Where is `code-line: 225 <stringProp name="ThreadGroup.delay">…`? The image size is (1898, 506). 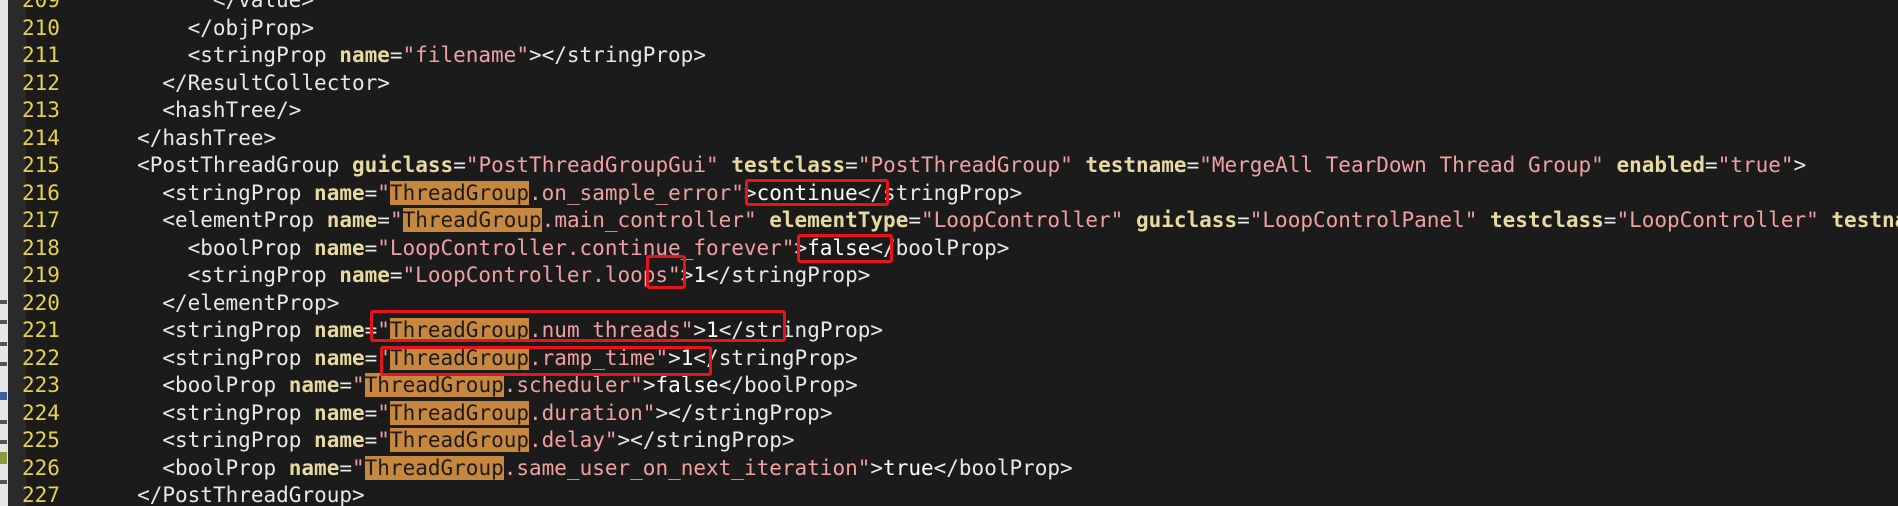 code-line: 225 <stringProp name="ThreadGroup.delay">… is located at coordinates (949, 441).